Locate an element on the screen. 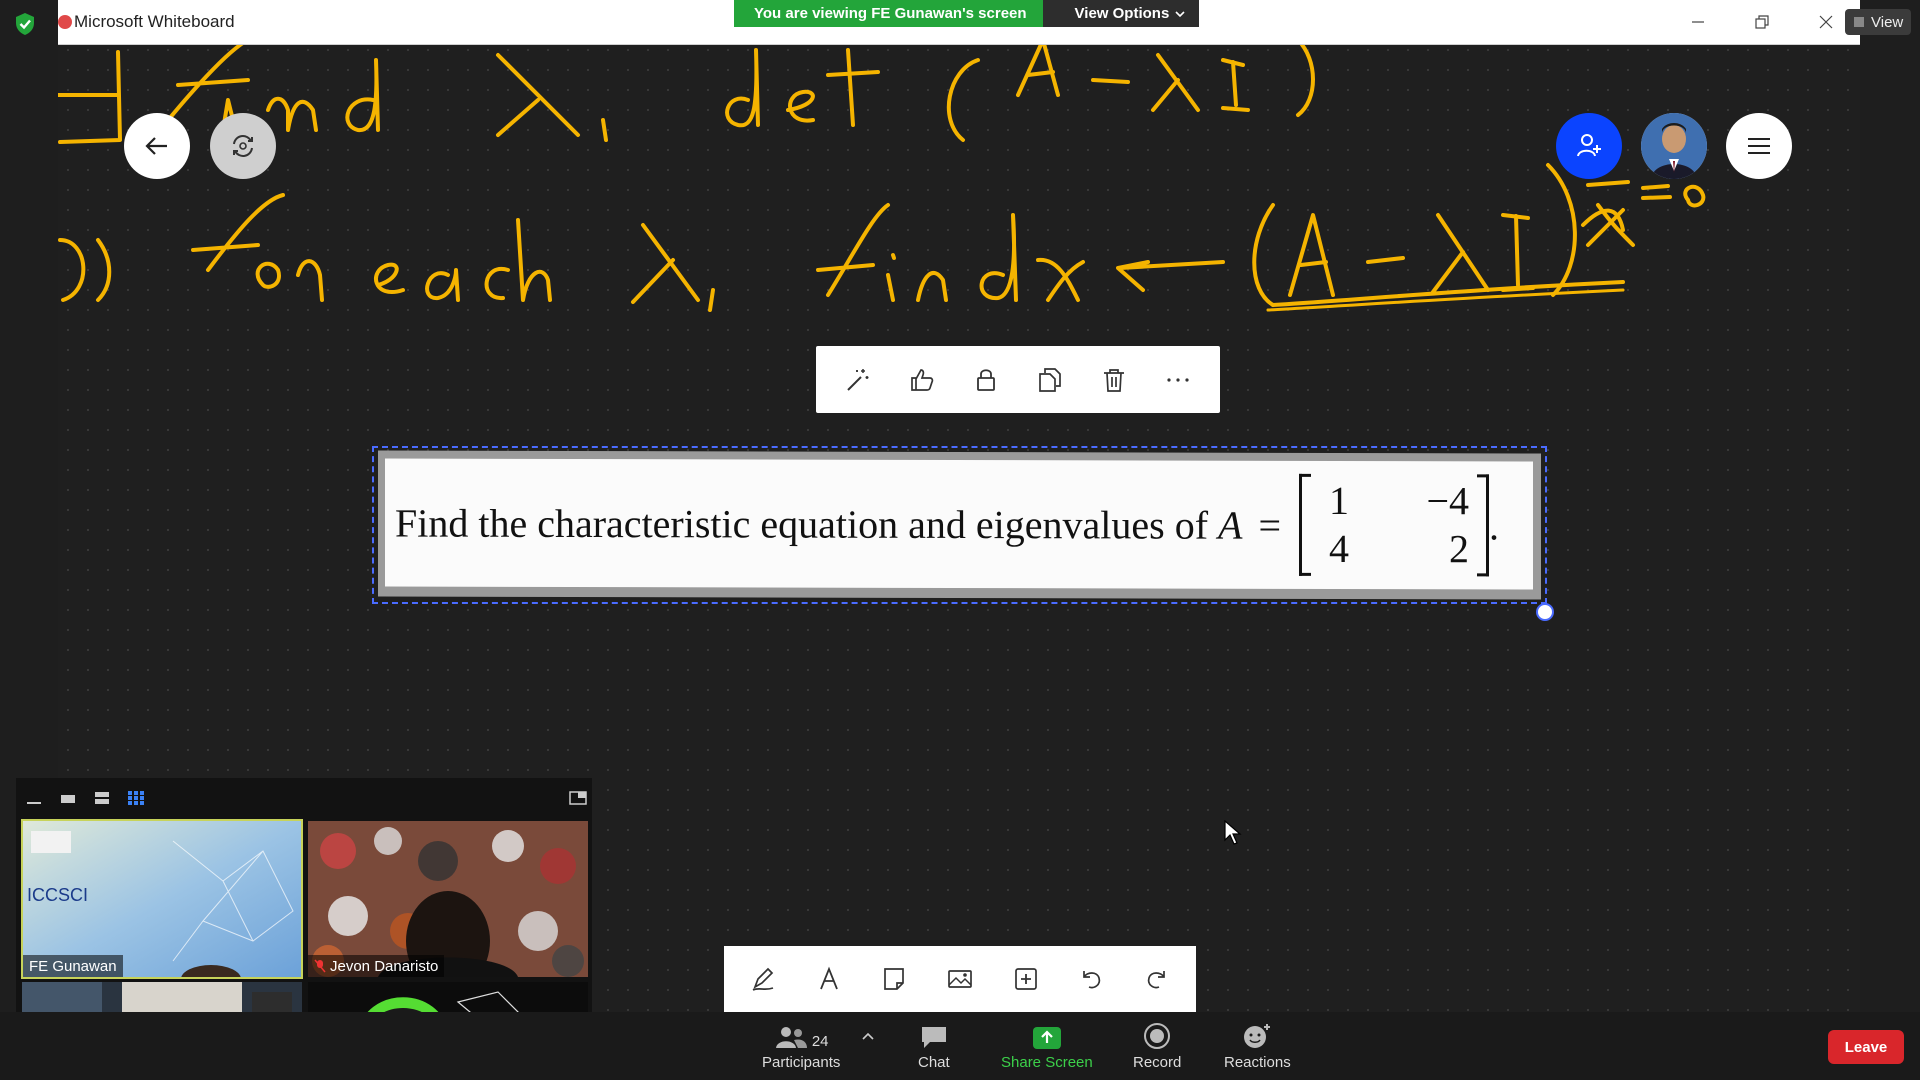 This screenshot has width=1920, height=1080. pen-tool-button is located at coordinates (763, 979).